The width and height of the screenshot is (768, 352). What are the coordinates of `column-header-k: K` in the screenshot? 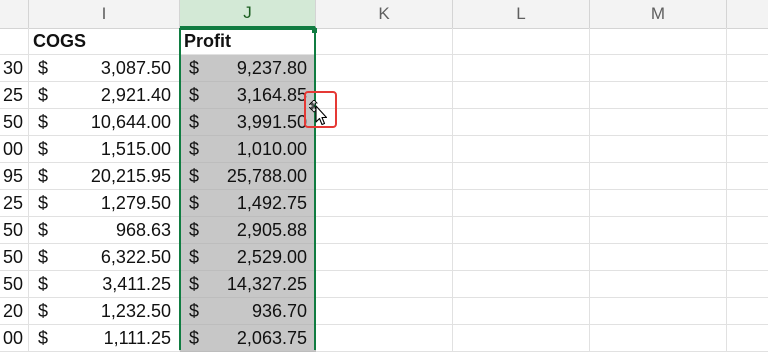 It's located at (384, 14).